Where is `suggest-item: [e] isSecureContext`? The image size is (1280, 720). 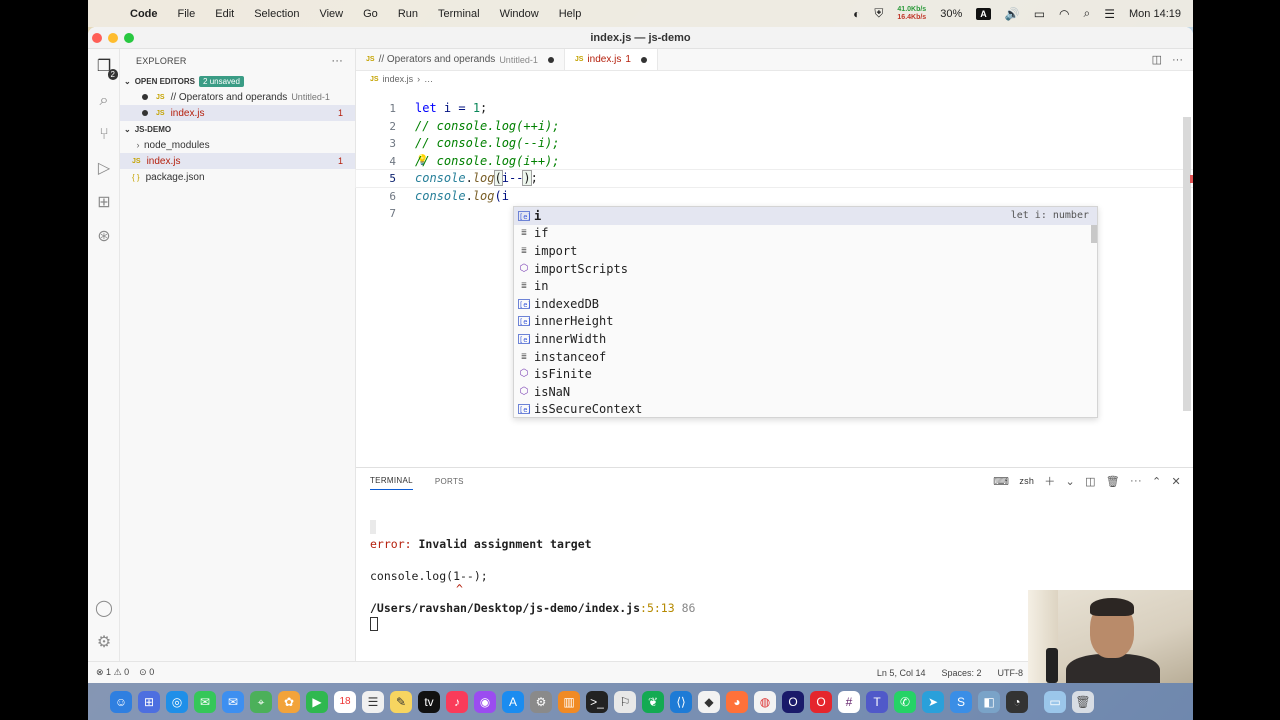 suggest-item: [e] isSecureContext is located at coordinates (805, 410).